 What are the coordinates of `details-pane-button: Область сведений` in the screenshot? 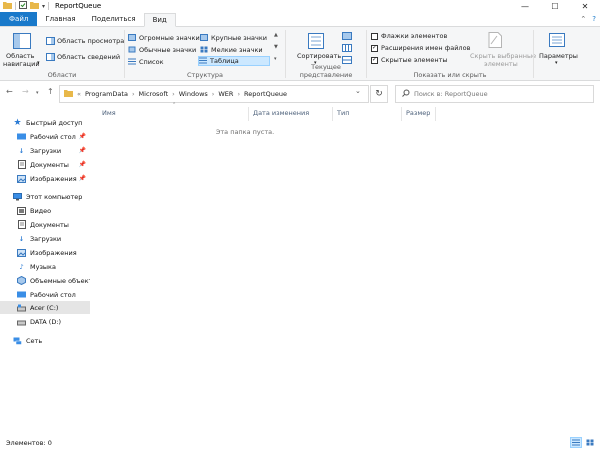 It's located at (88, 57).